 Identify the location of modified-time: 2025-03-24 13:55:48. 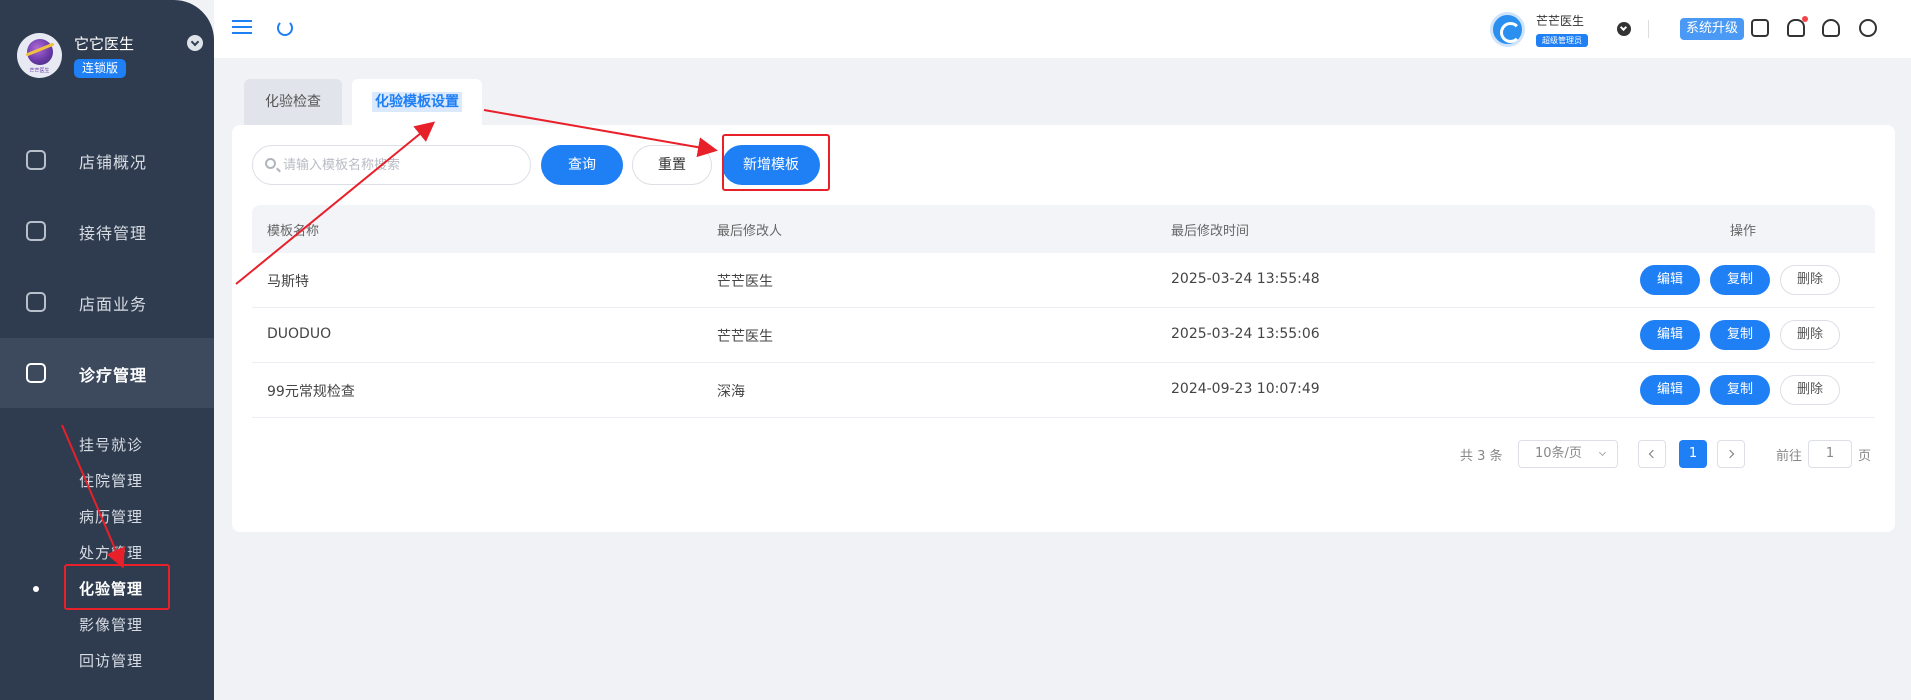
(1245, 279).